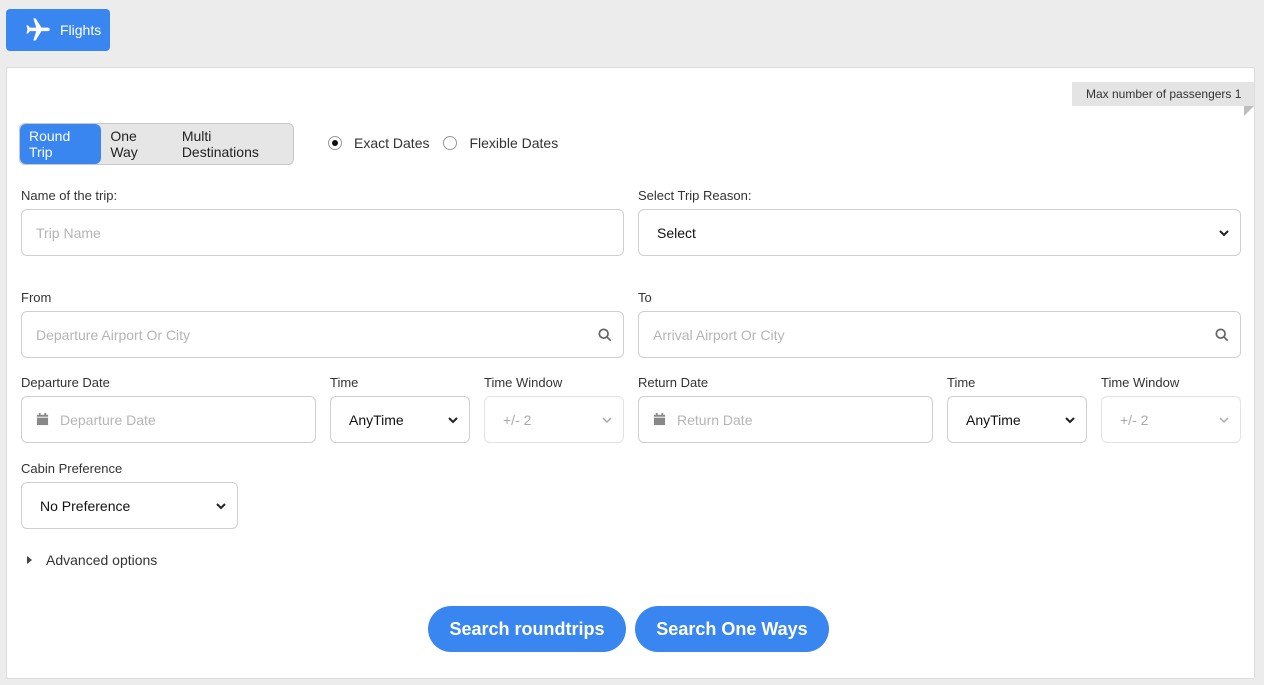 Image resolution: width=1264 pixels, height=685 pixels. Describe the element at coordinates (392, 143) in the screenshot. I see `exact-dates-label: Exact Dates` at that location.